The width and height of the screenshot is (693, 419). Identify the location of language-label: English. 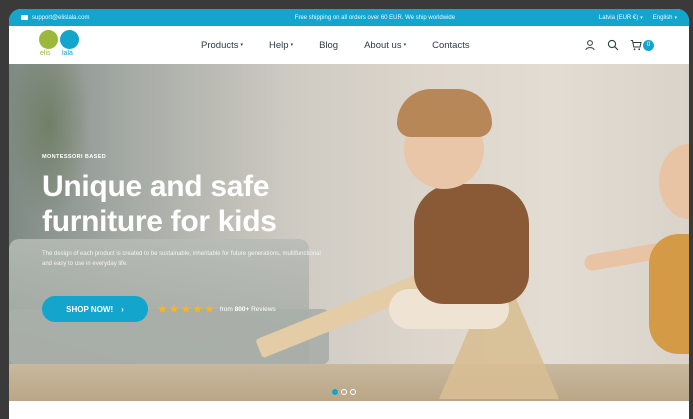
(662, 17).